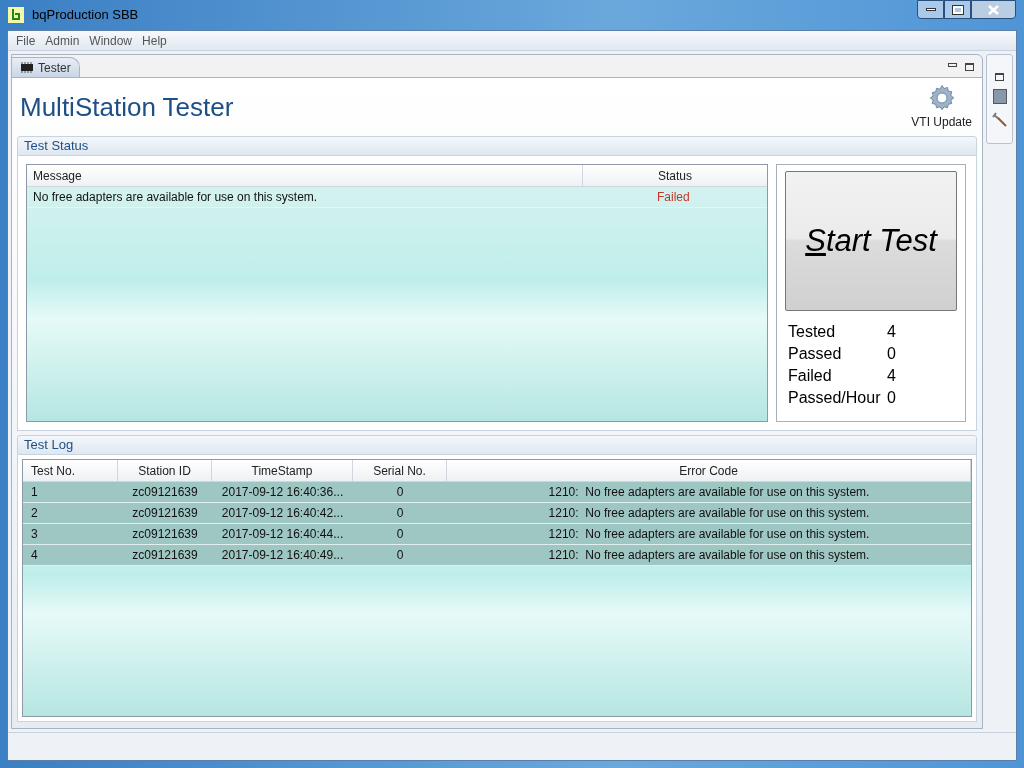  What do you see at coordinates (400, 470) in the screenshot?
I see `column-header: Serial No.` at bounding box center [400, 470].